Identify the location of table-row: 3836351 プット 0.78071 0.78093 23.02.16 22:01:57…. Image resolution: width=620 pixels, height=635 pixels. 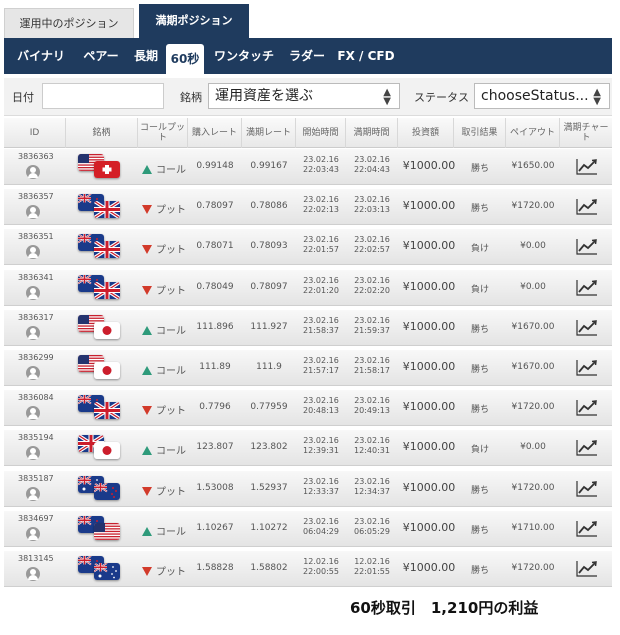
(308, 247).